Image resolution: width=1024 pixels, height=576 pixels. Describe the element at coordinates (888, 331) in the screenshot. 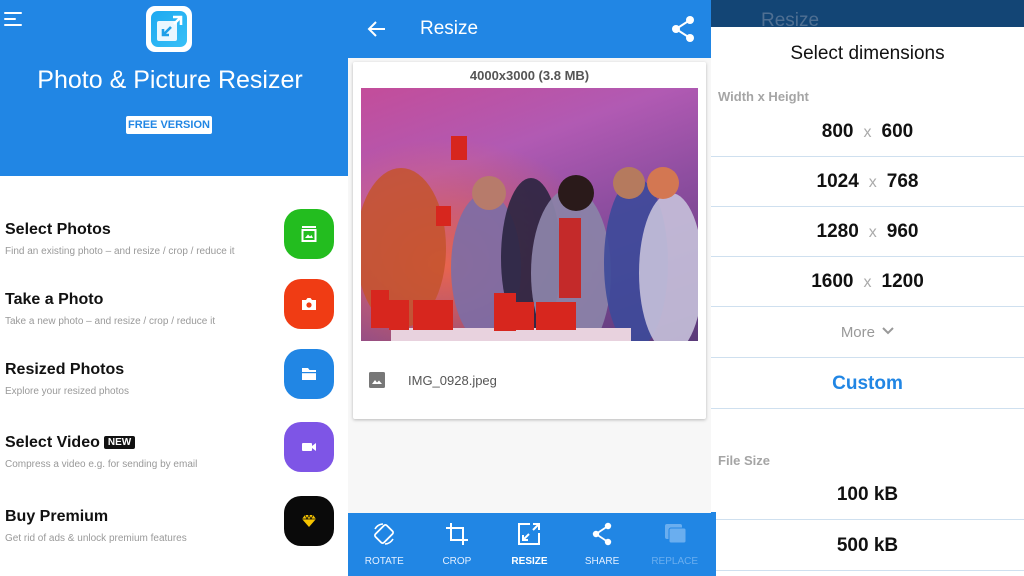

I see `chevron-down-icon` at that location.